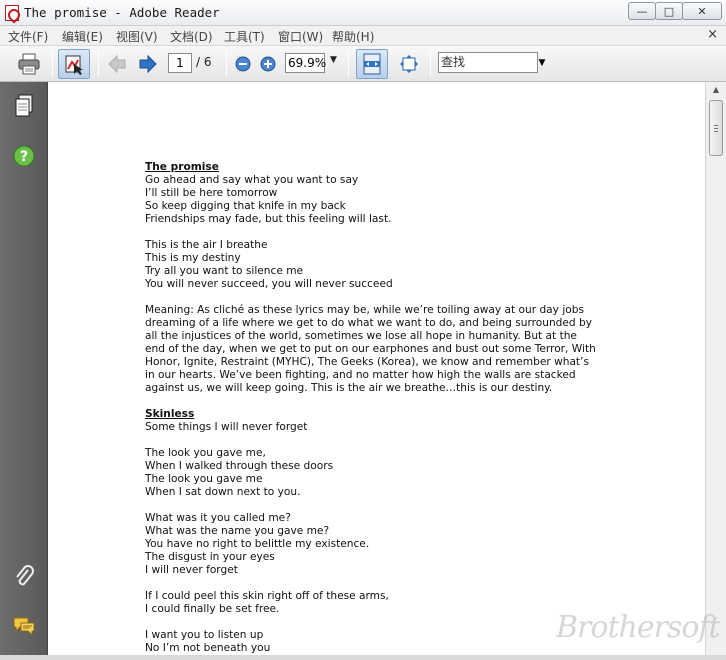 The height and width of the screenshot is (660, 726). I want to click on navigation-pane: ?, so click(24, 371).